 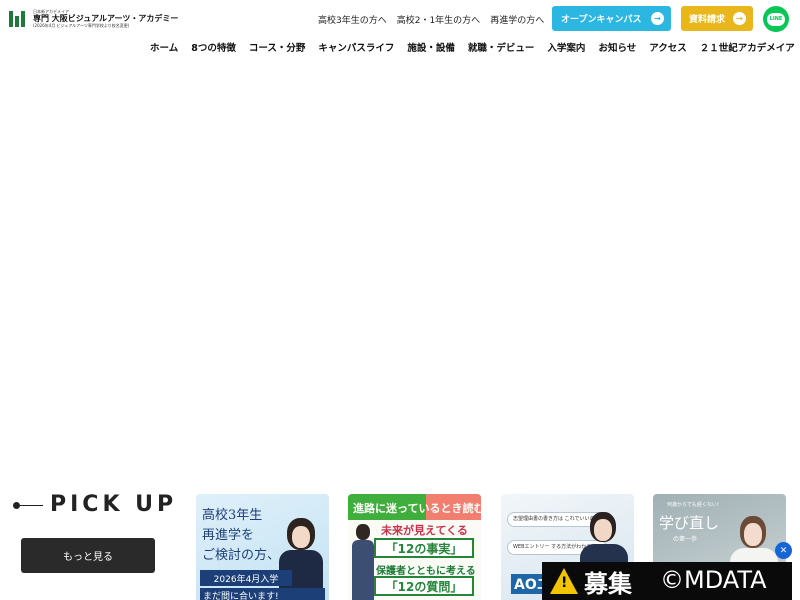 What do you see at coordinates (668, 47) in the screenshot?
I see `nav-access: アクセス` at bounding box center [668, 47].